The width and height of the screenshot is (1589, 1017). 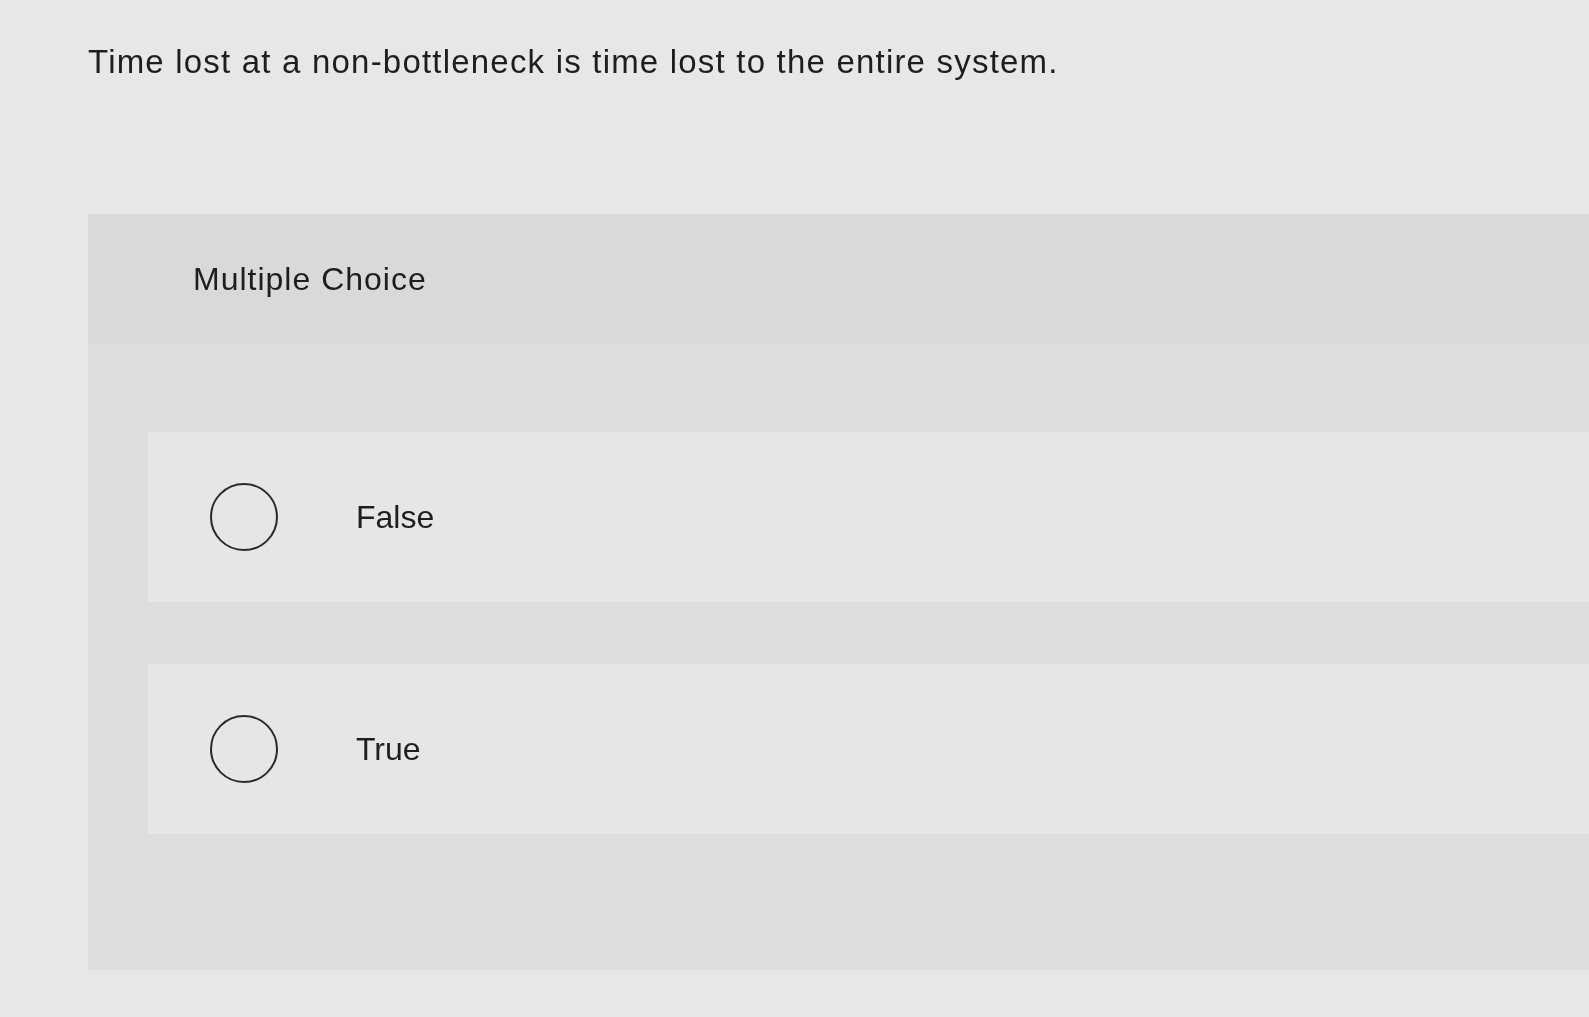 I want to click on option-label: False, so click(x=395, y=517).